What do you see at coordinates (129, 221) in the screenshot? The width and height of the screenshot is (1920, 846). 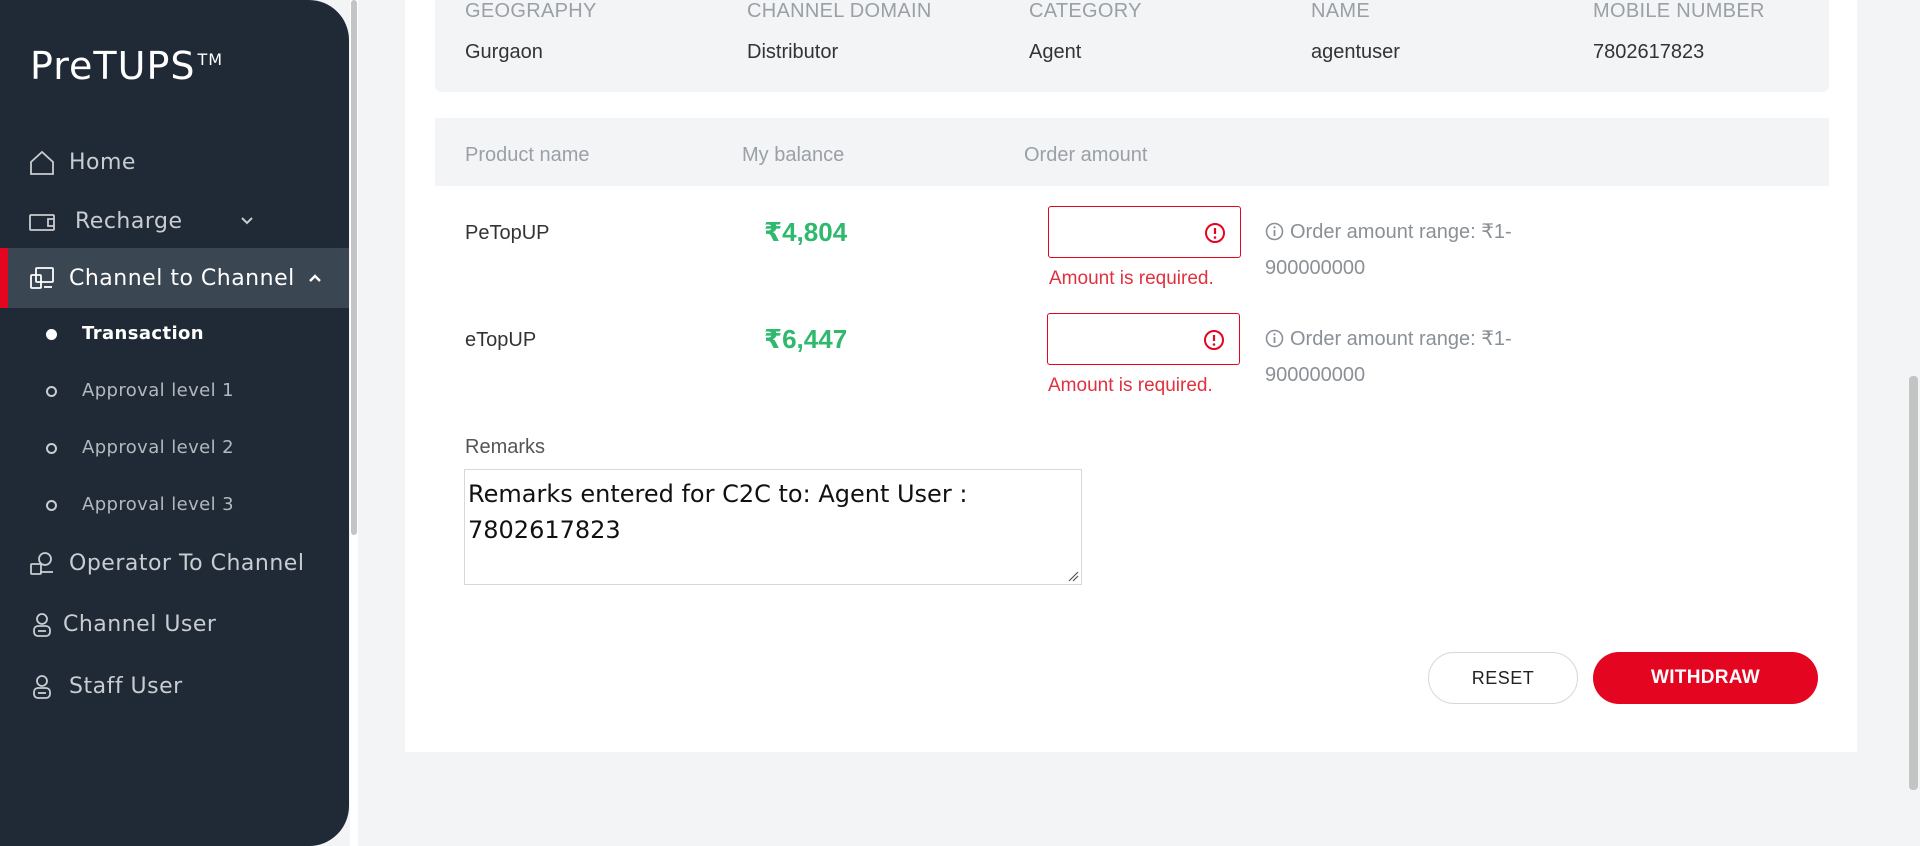 I see `sidebar-item-label: Recharge` at bounding box center [129, 221].